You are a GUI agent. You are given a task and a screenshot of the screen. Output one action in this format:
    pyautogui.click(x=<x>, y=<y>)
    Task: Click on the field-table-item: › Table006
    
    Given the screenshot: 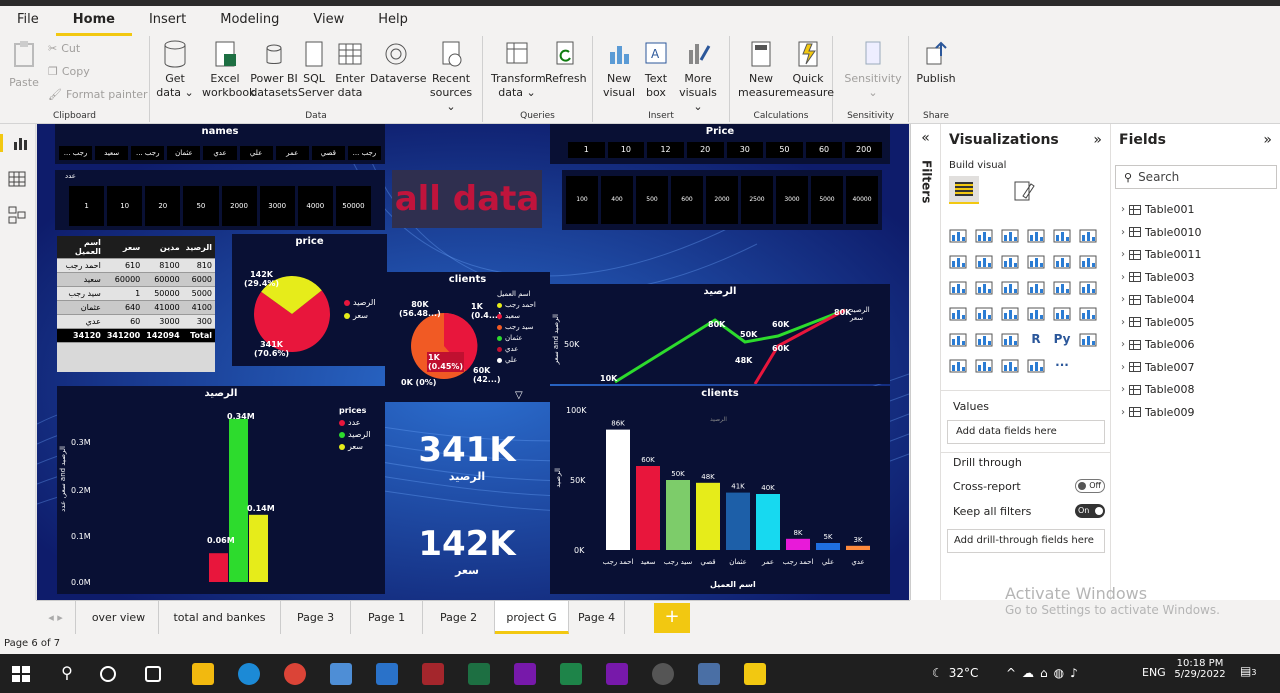 What is the action you would take?
    pyautogui.click(x=1157, y=344)
    